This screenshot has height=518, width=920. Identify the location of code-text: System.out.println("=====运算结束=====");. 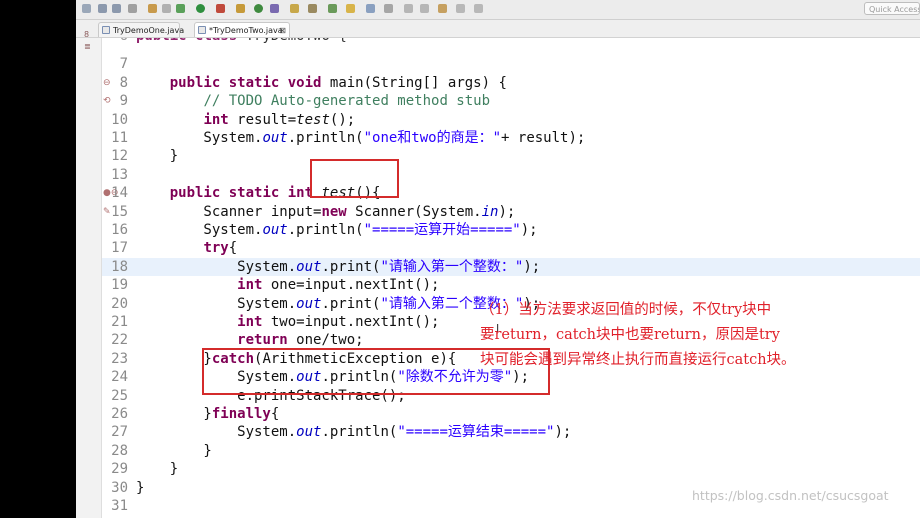
(354, 432).